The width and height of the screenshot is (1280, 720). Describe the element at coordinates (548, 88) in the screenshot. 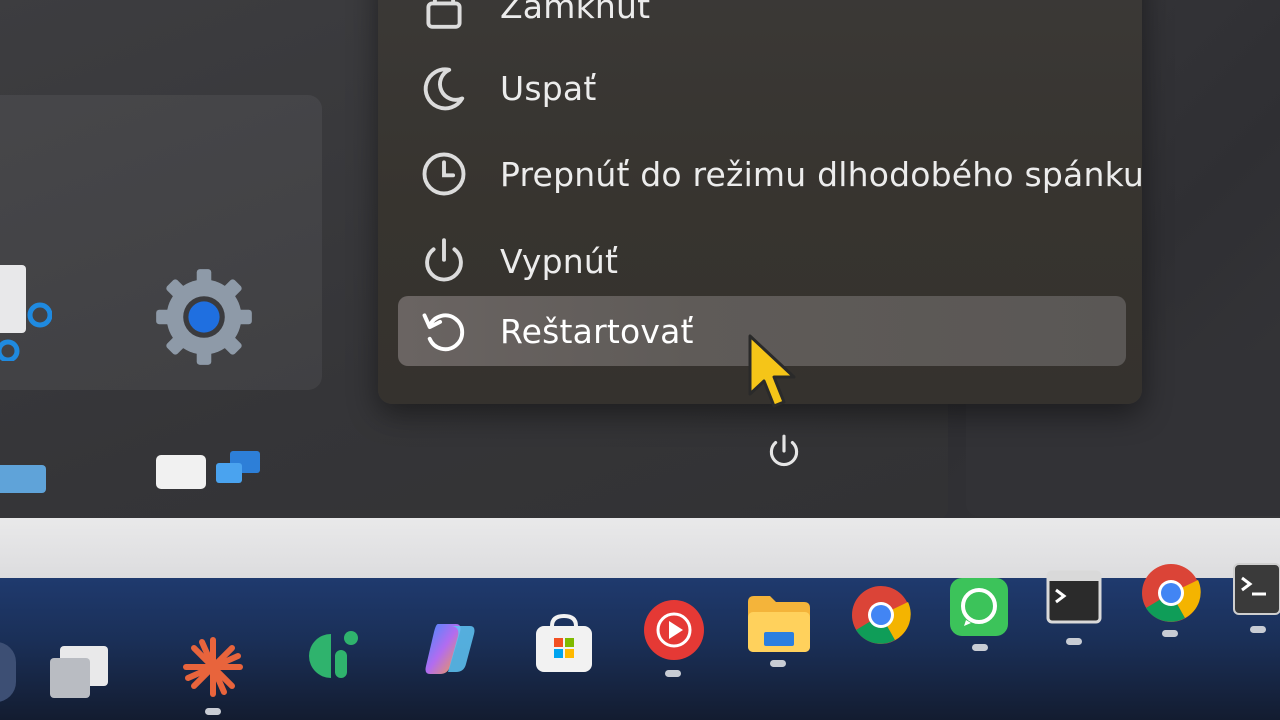

I see `menu-item-label: Uspať` at that location.